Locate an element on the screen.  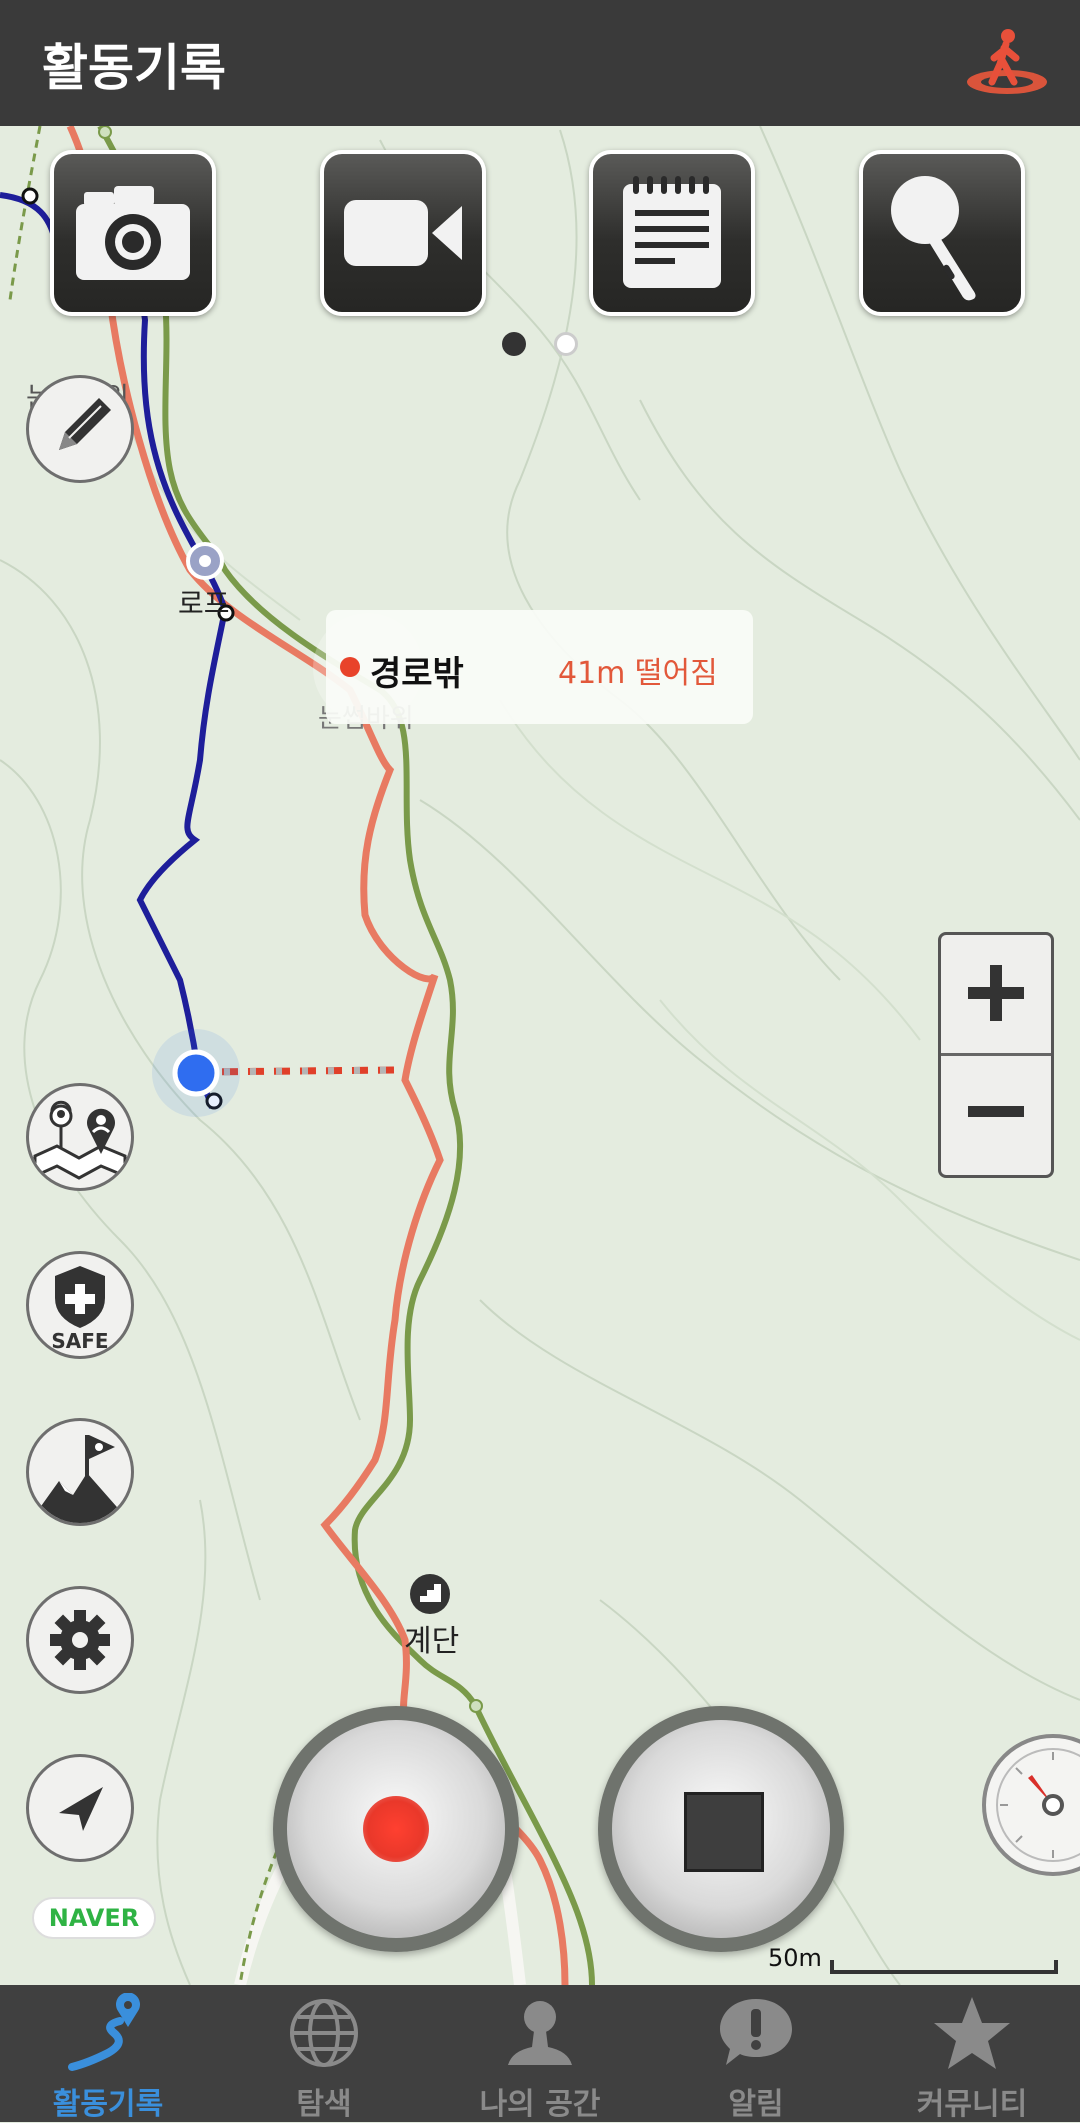
nav-item-alerts: 알림 is located at coordinates (756, 2053).